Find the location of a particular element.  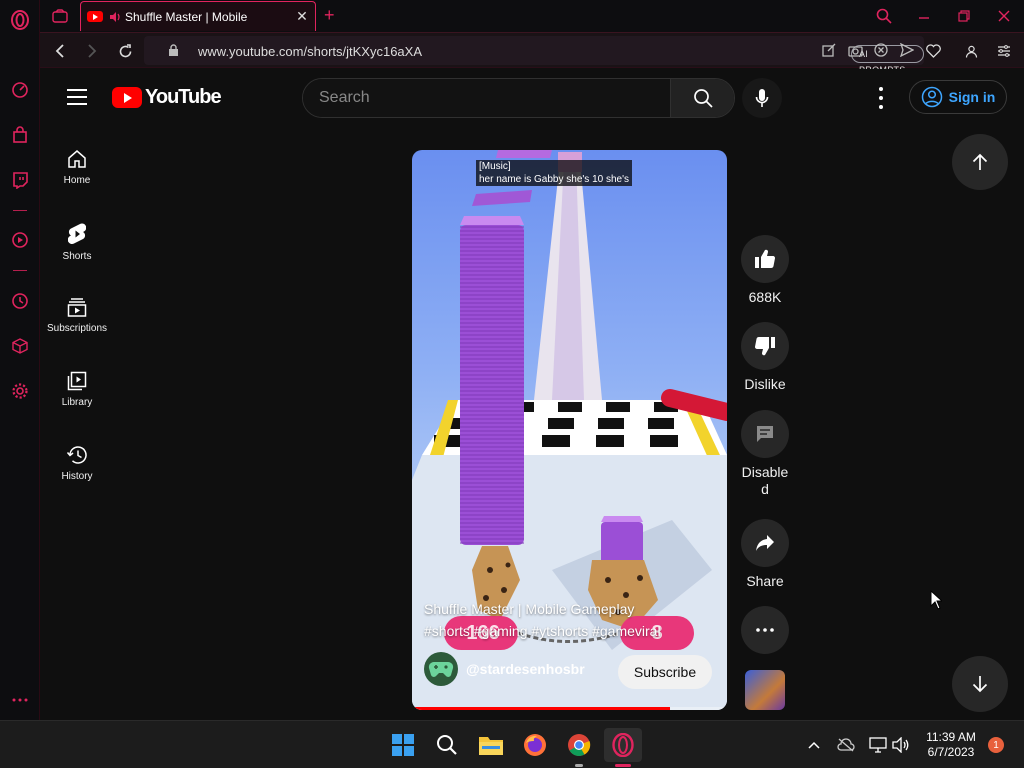

youtube-logo: YouTube is located at coordinates (167, 97).